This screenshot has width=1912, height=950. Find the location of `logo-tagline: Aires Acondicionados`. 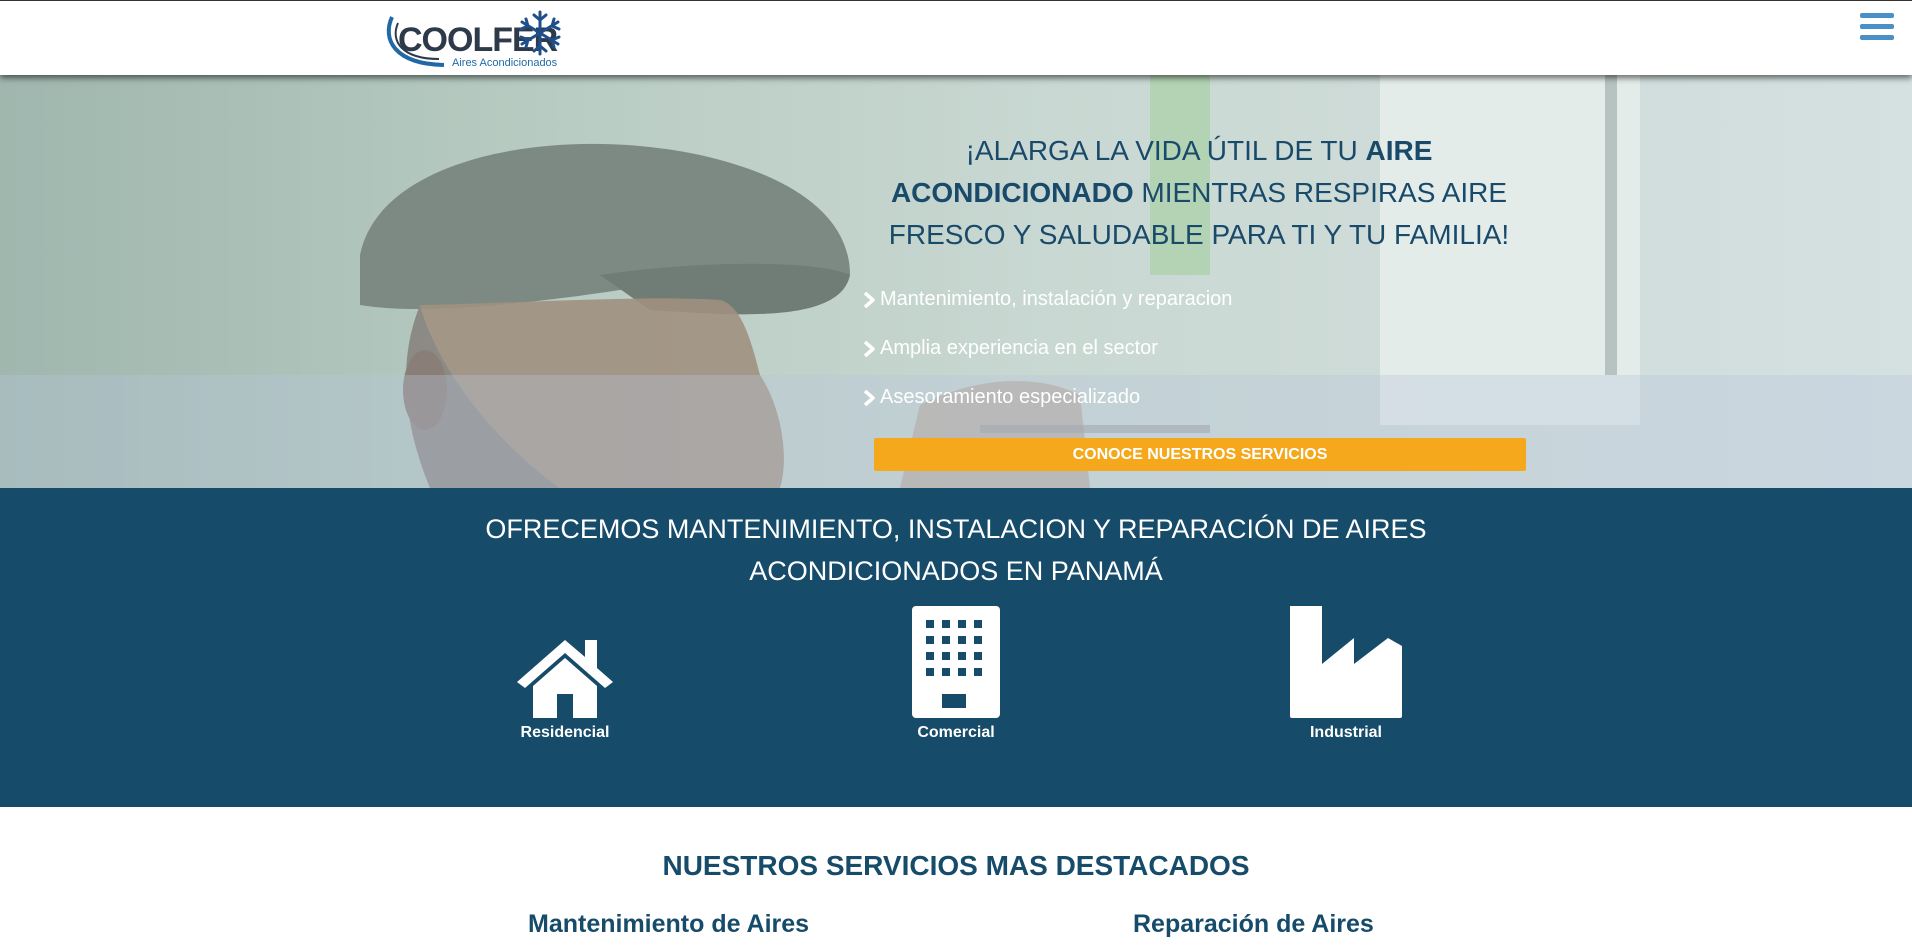

logo-tagline: Aires Acondicionados is located at coordinates (505, 63).